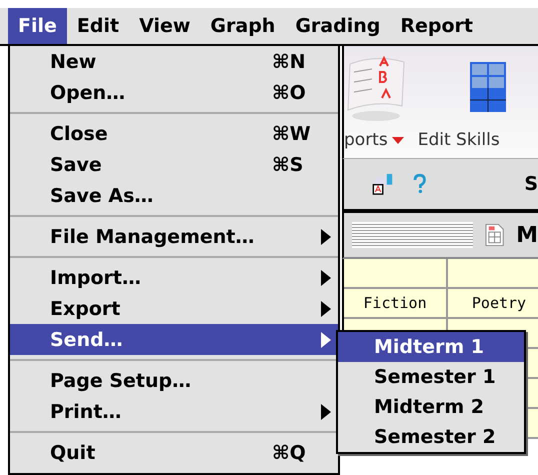 This screenshot has height=475, width=538. I want to click on shortcut-label: ⌘N, so click(289, 61).